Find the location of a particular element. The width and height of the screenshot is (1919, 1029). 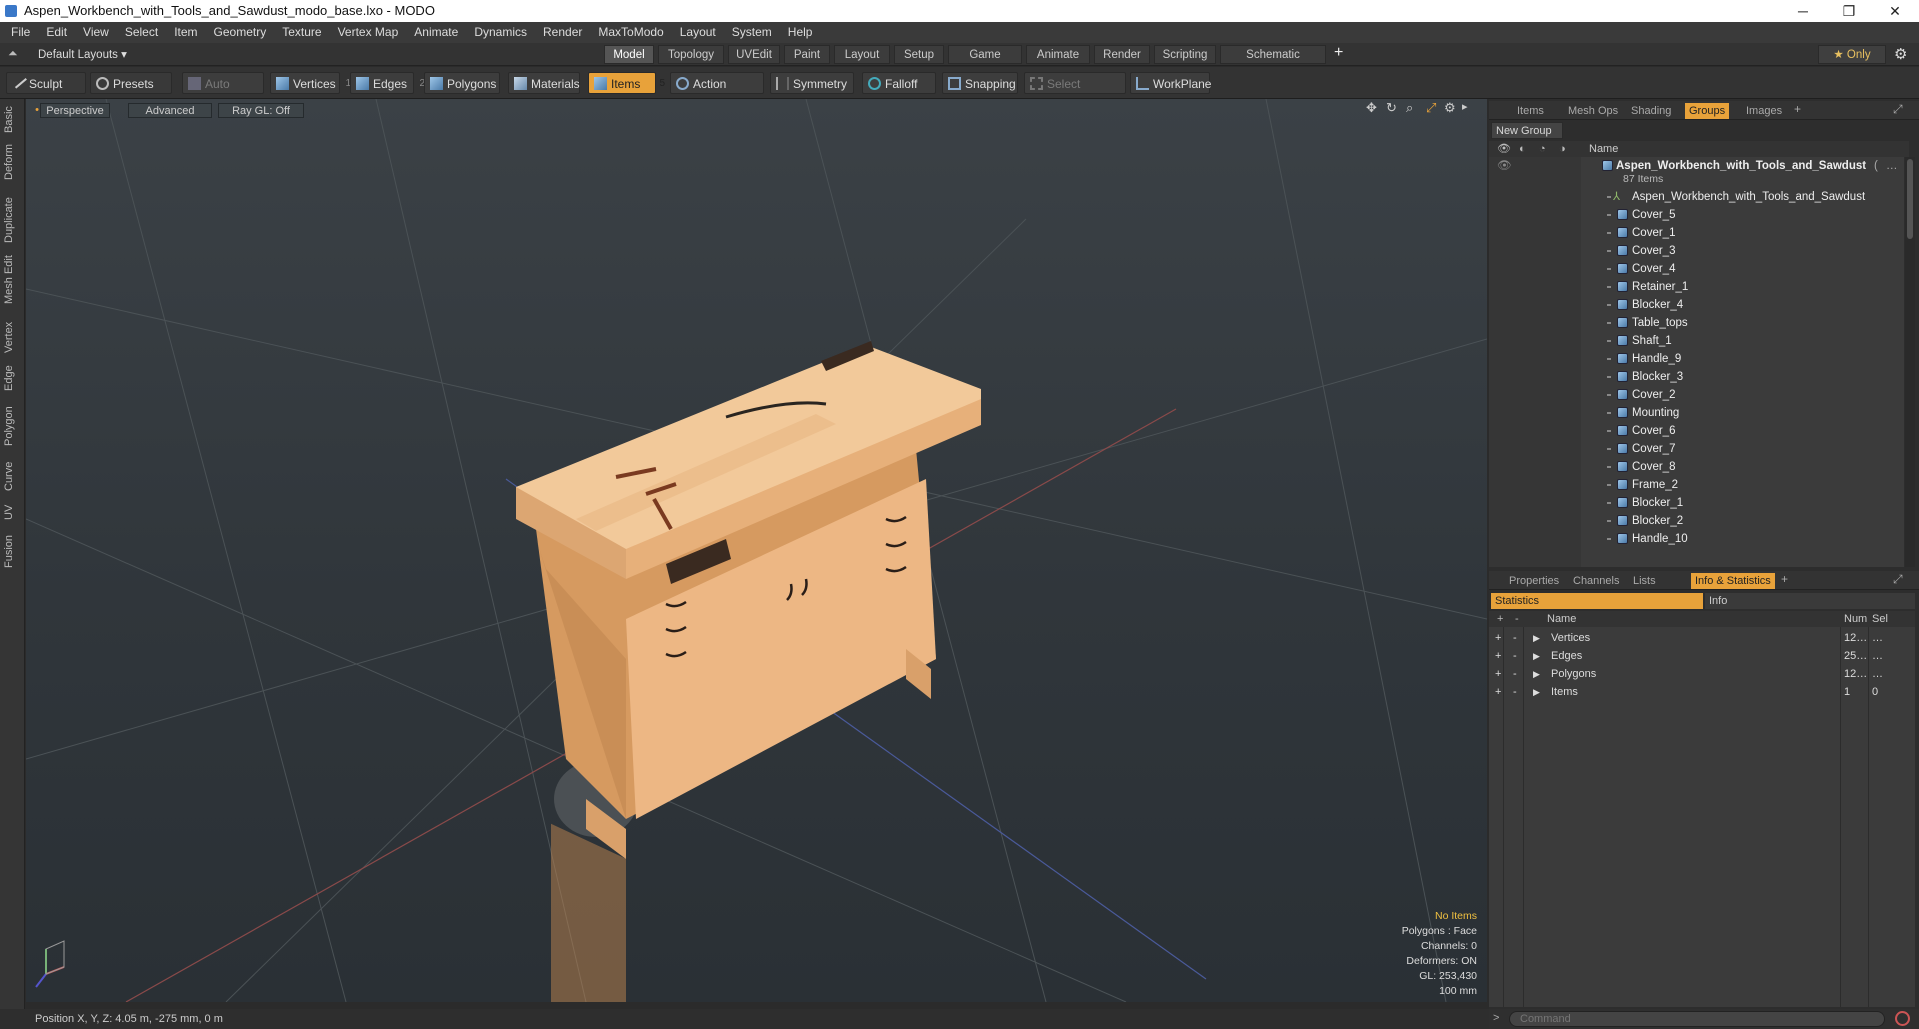

menu-render: Render is located at coordinates (562, 32).